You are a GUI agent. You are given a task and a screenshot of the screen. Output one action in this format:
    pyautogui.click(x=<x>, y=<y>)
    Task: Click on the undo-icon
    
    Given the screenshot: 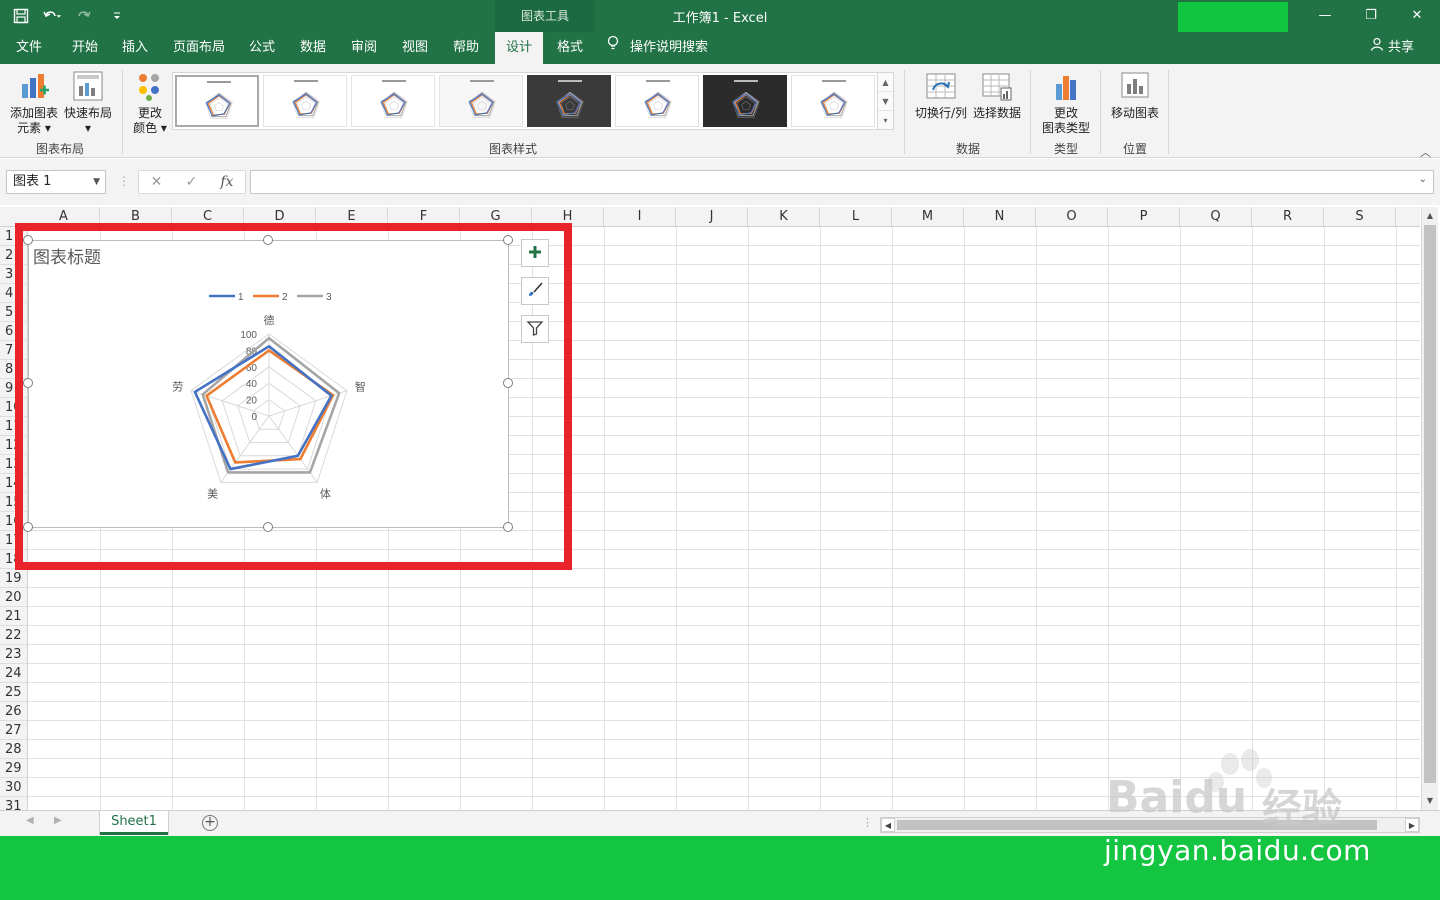 What is the action you would take?
    pyautogui.click(x=53, y=16)
    